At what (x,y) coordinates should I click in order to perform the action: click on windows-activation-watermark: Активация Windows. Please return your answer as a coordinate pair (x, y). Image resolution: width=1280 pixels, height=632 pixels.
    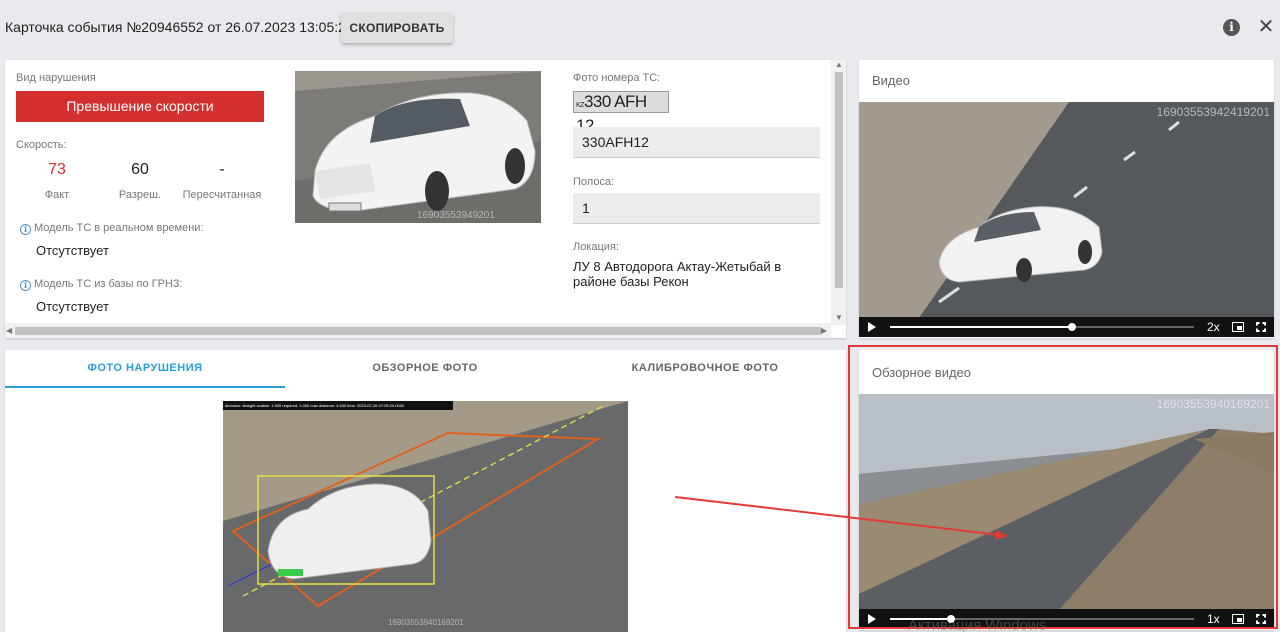
    Looking at the image, I should click on (977, 624).